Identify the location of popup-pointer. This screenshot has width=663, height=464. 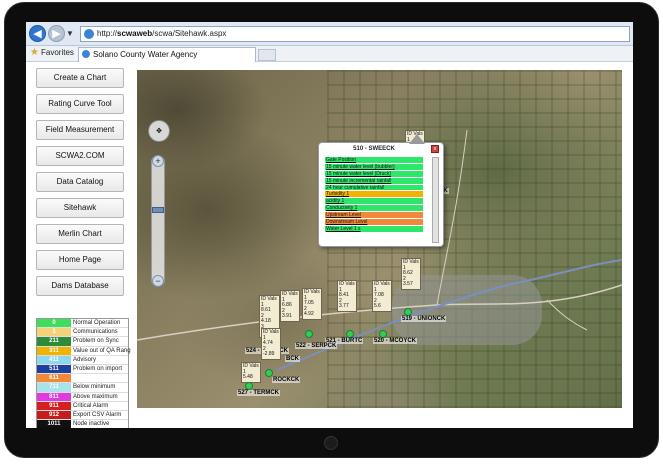
(417, 139).